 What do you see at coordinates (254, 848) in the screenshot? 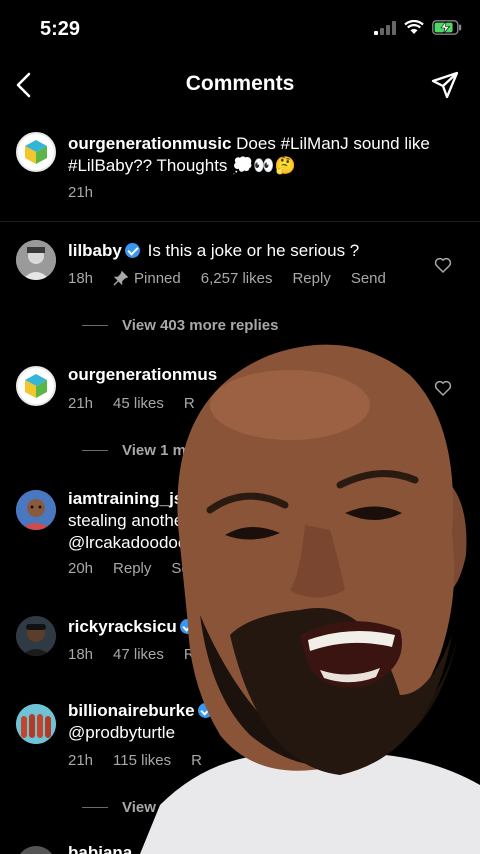
I see `comment-text: babiana` at bounding box center [254, 848].